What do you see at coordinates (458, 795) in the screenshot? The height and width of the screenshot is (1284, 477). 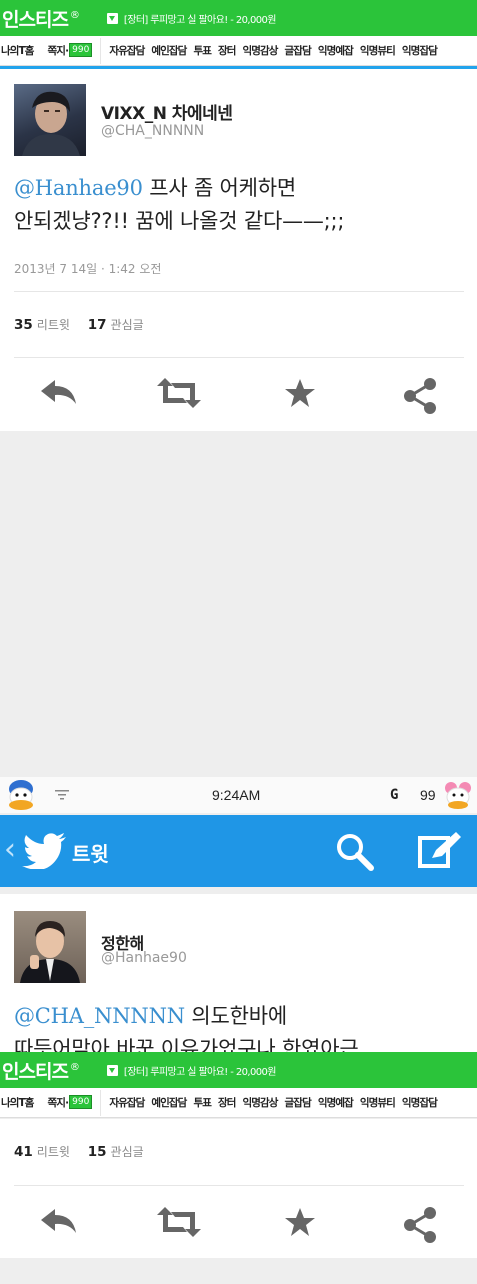 I see `daisy-duck-icon` at bounding box center [458, 795].